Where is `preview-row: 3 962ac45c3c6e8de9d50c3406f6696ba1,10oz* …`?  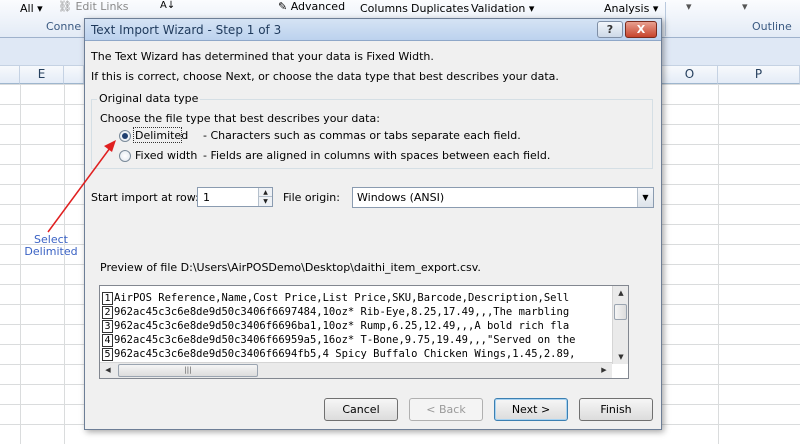 preview-row: 3 962ac45c3c6e8de9d50c3406f6696ba1,10oz* … is located at coordinates (357, 326).